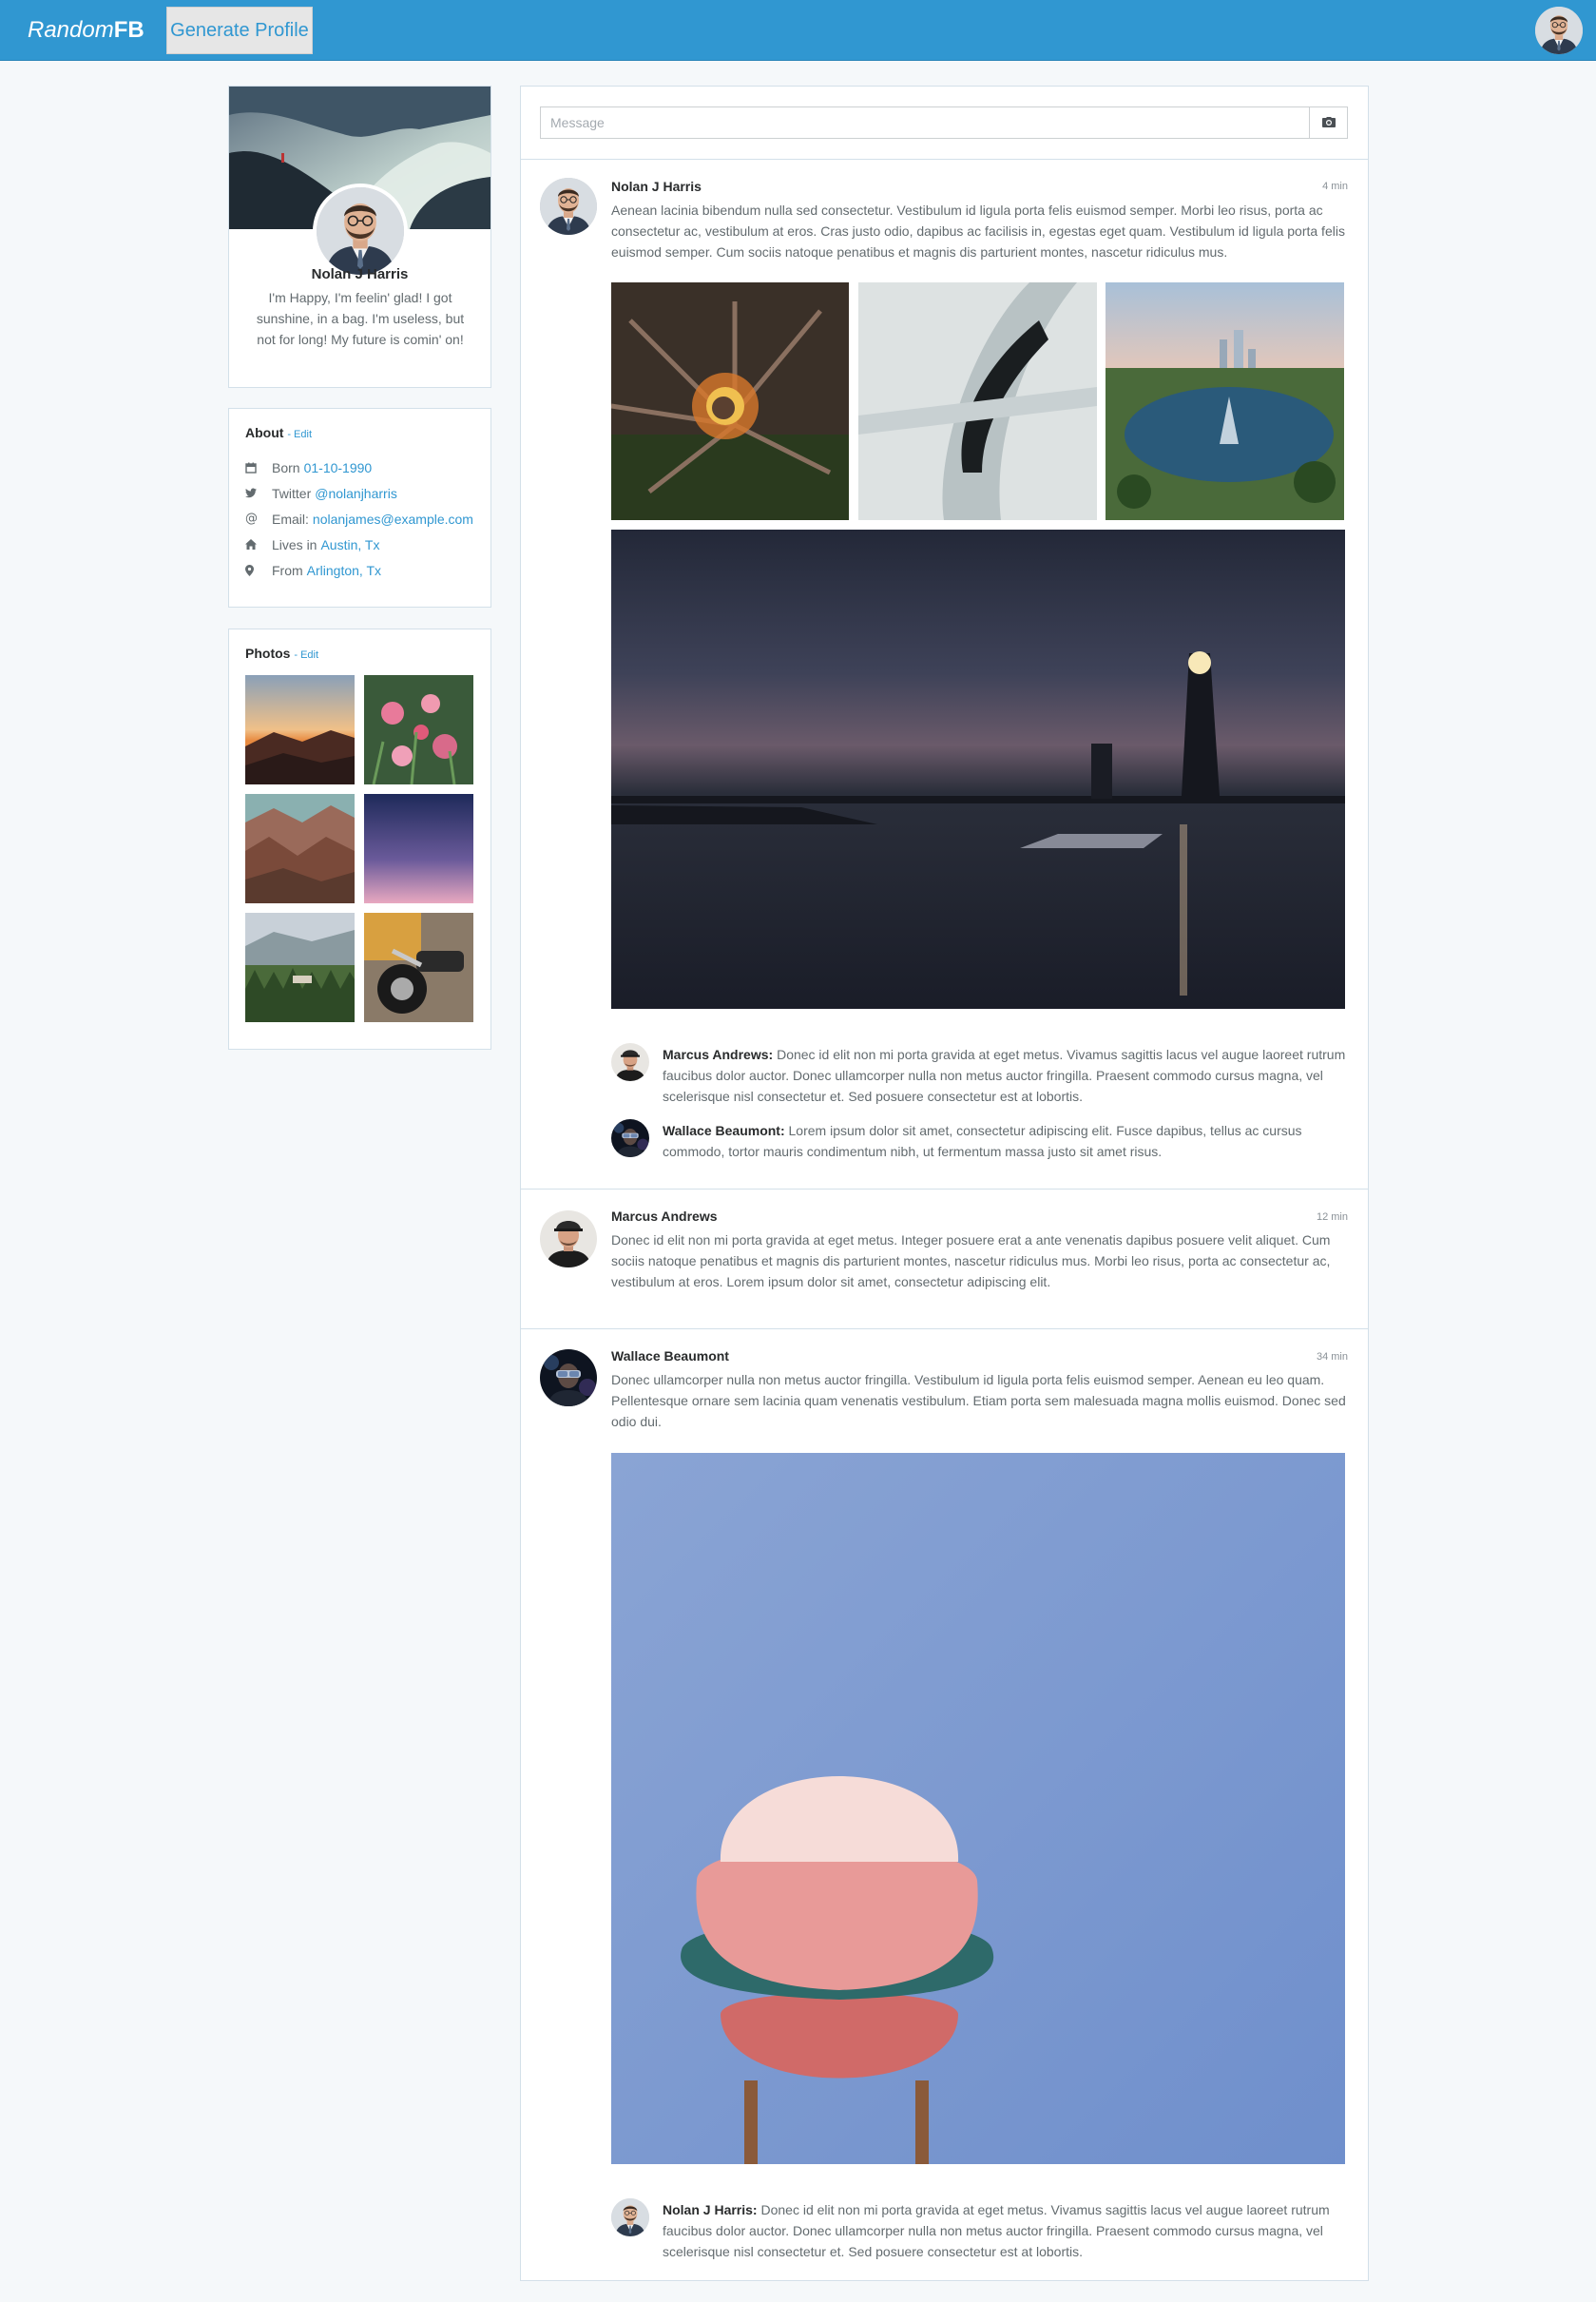 This screenshot has width=1596, height=2302. What do you see at coordinates (258, 468) in the screenshot?
I see `calendar-icon` at bounding box center [258, 468].